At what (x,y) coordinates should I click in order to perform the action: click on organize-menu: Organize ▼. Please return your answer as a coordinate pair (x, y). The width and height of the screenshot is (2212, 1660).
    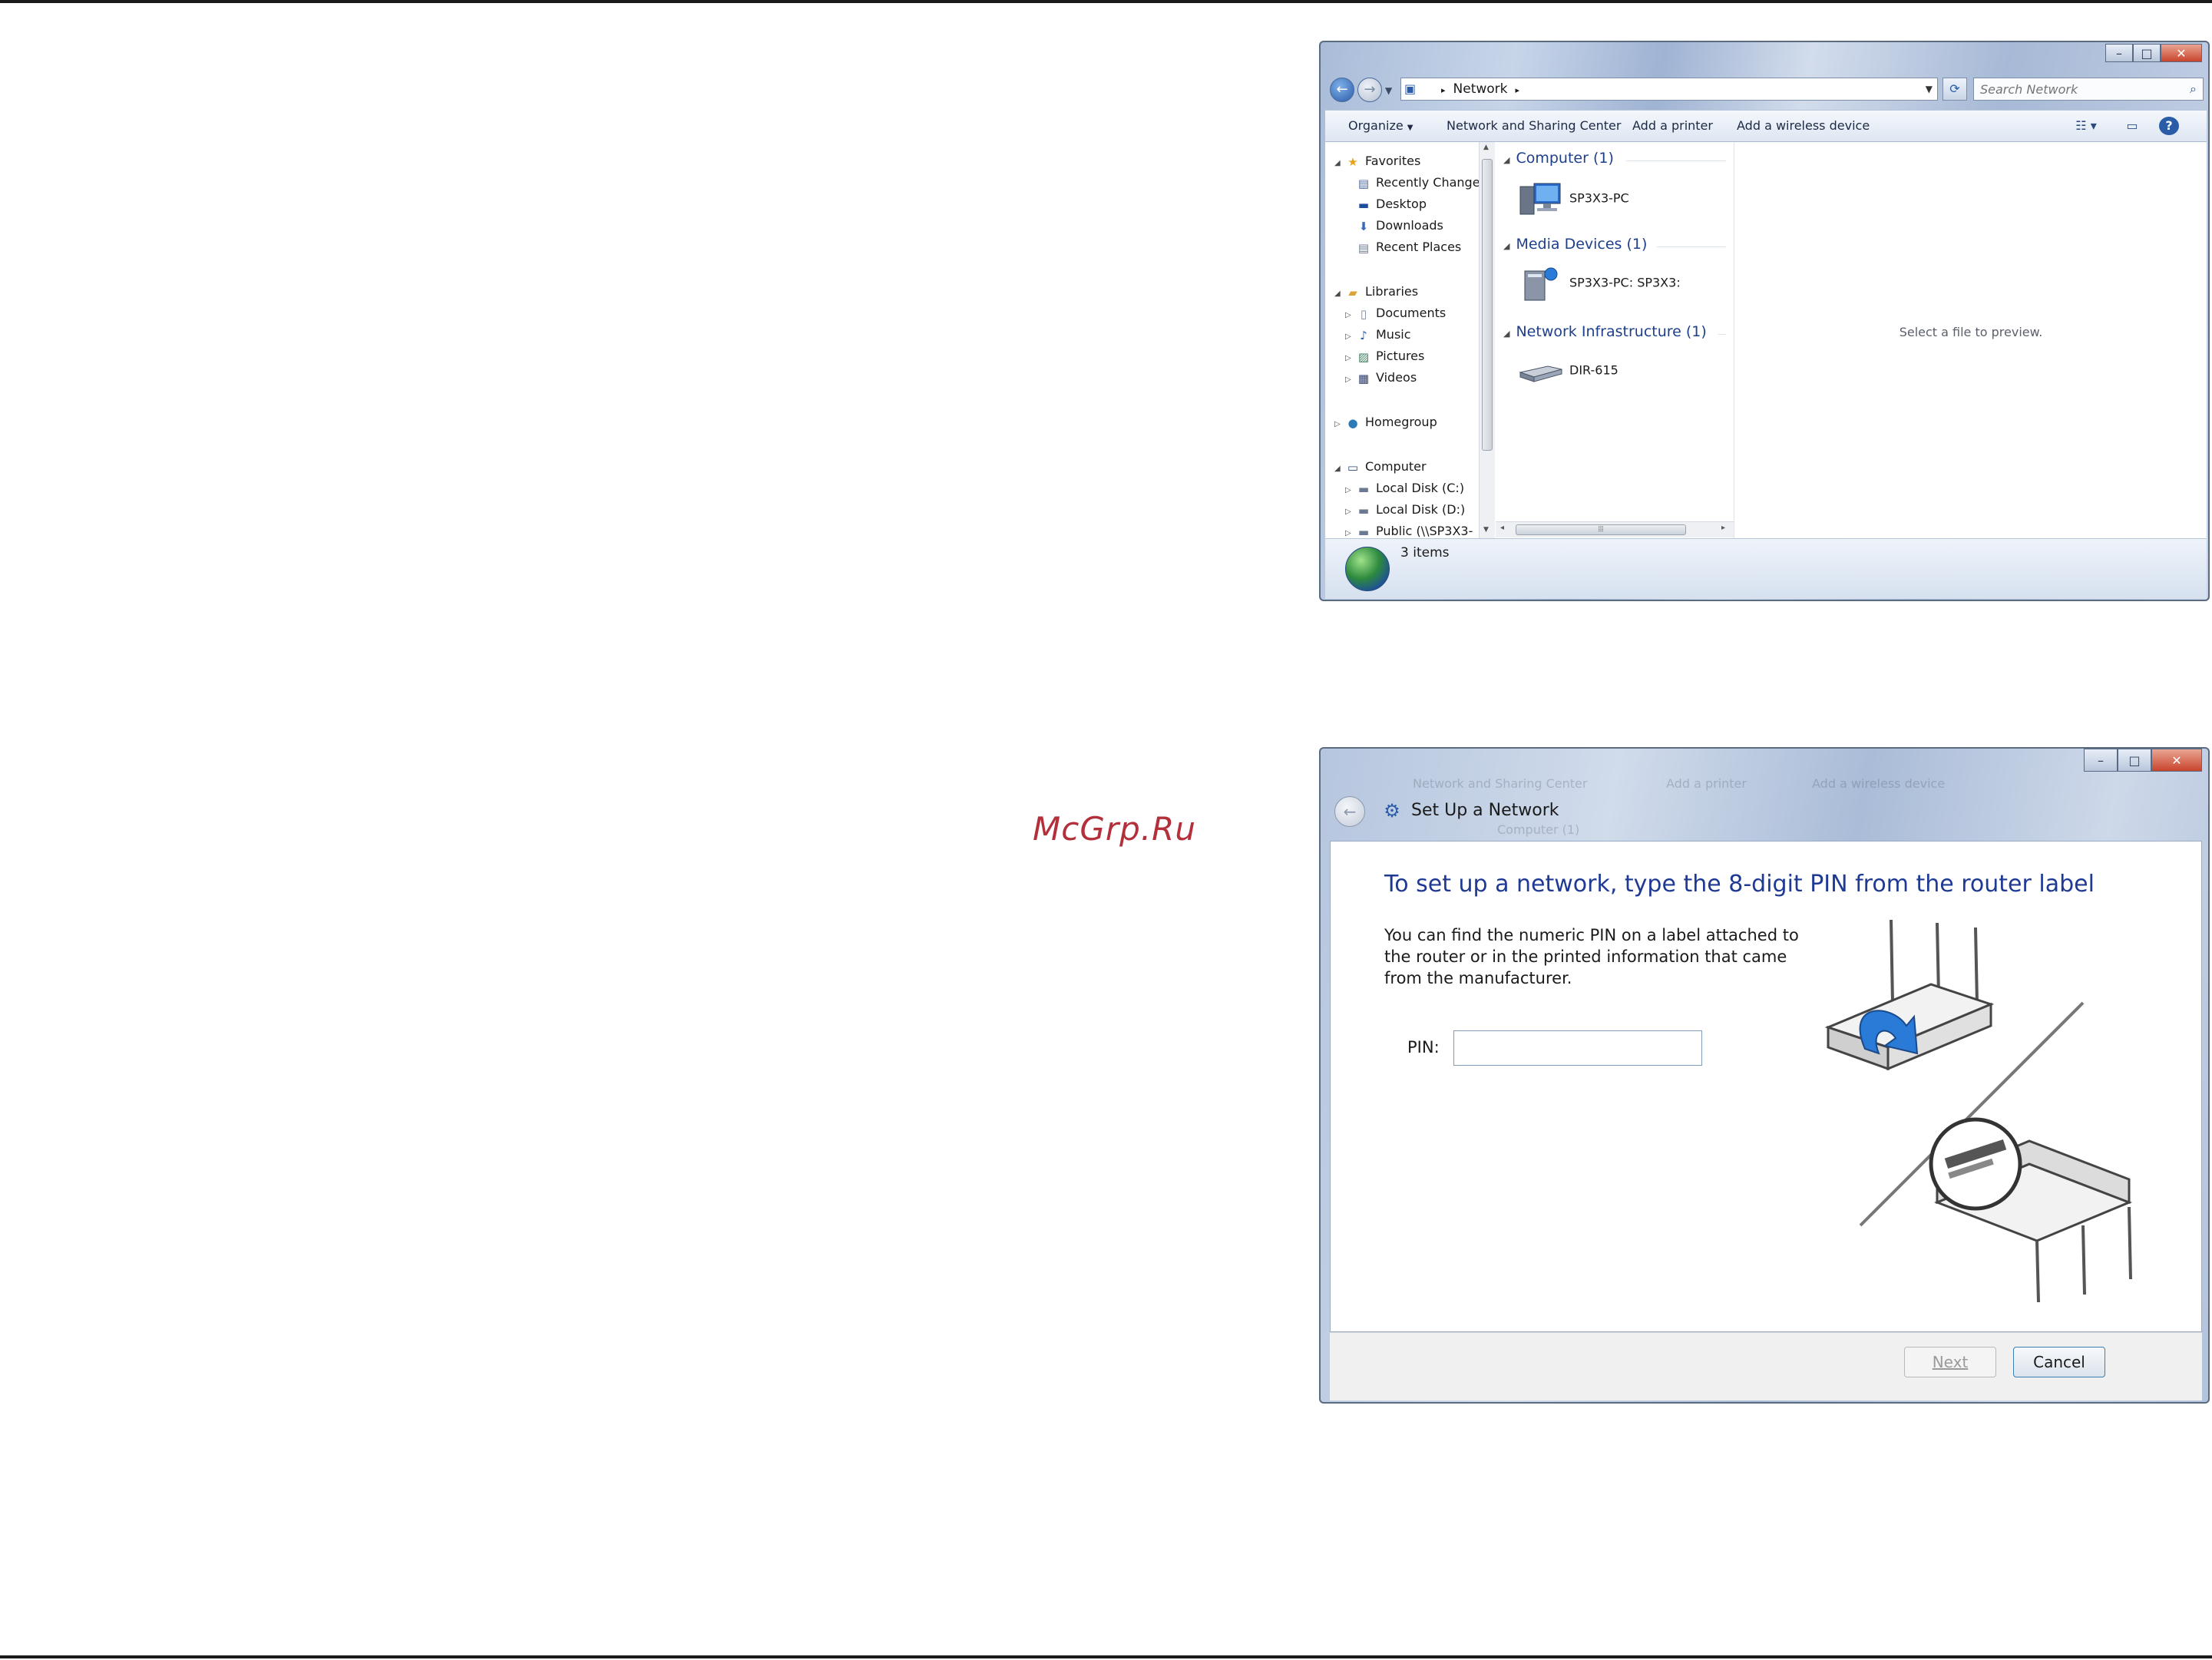
    Looking at the image, I should click on (1381, 126).